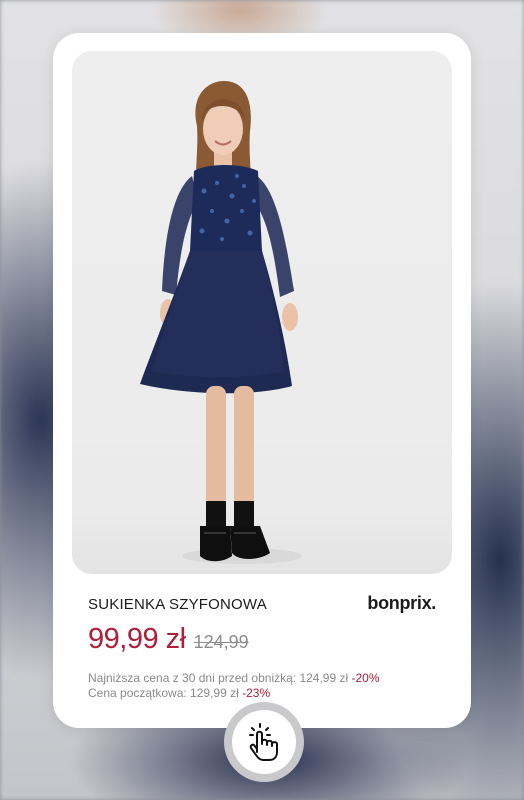 This screenshot has height=800, width=524. I want to click on price-row: 99,99 zł 124,99, so click(168, 639).